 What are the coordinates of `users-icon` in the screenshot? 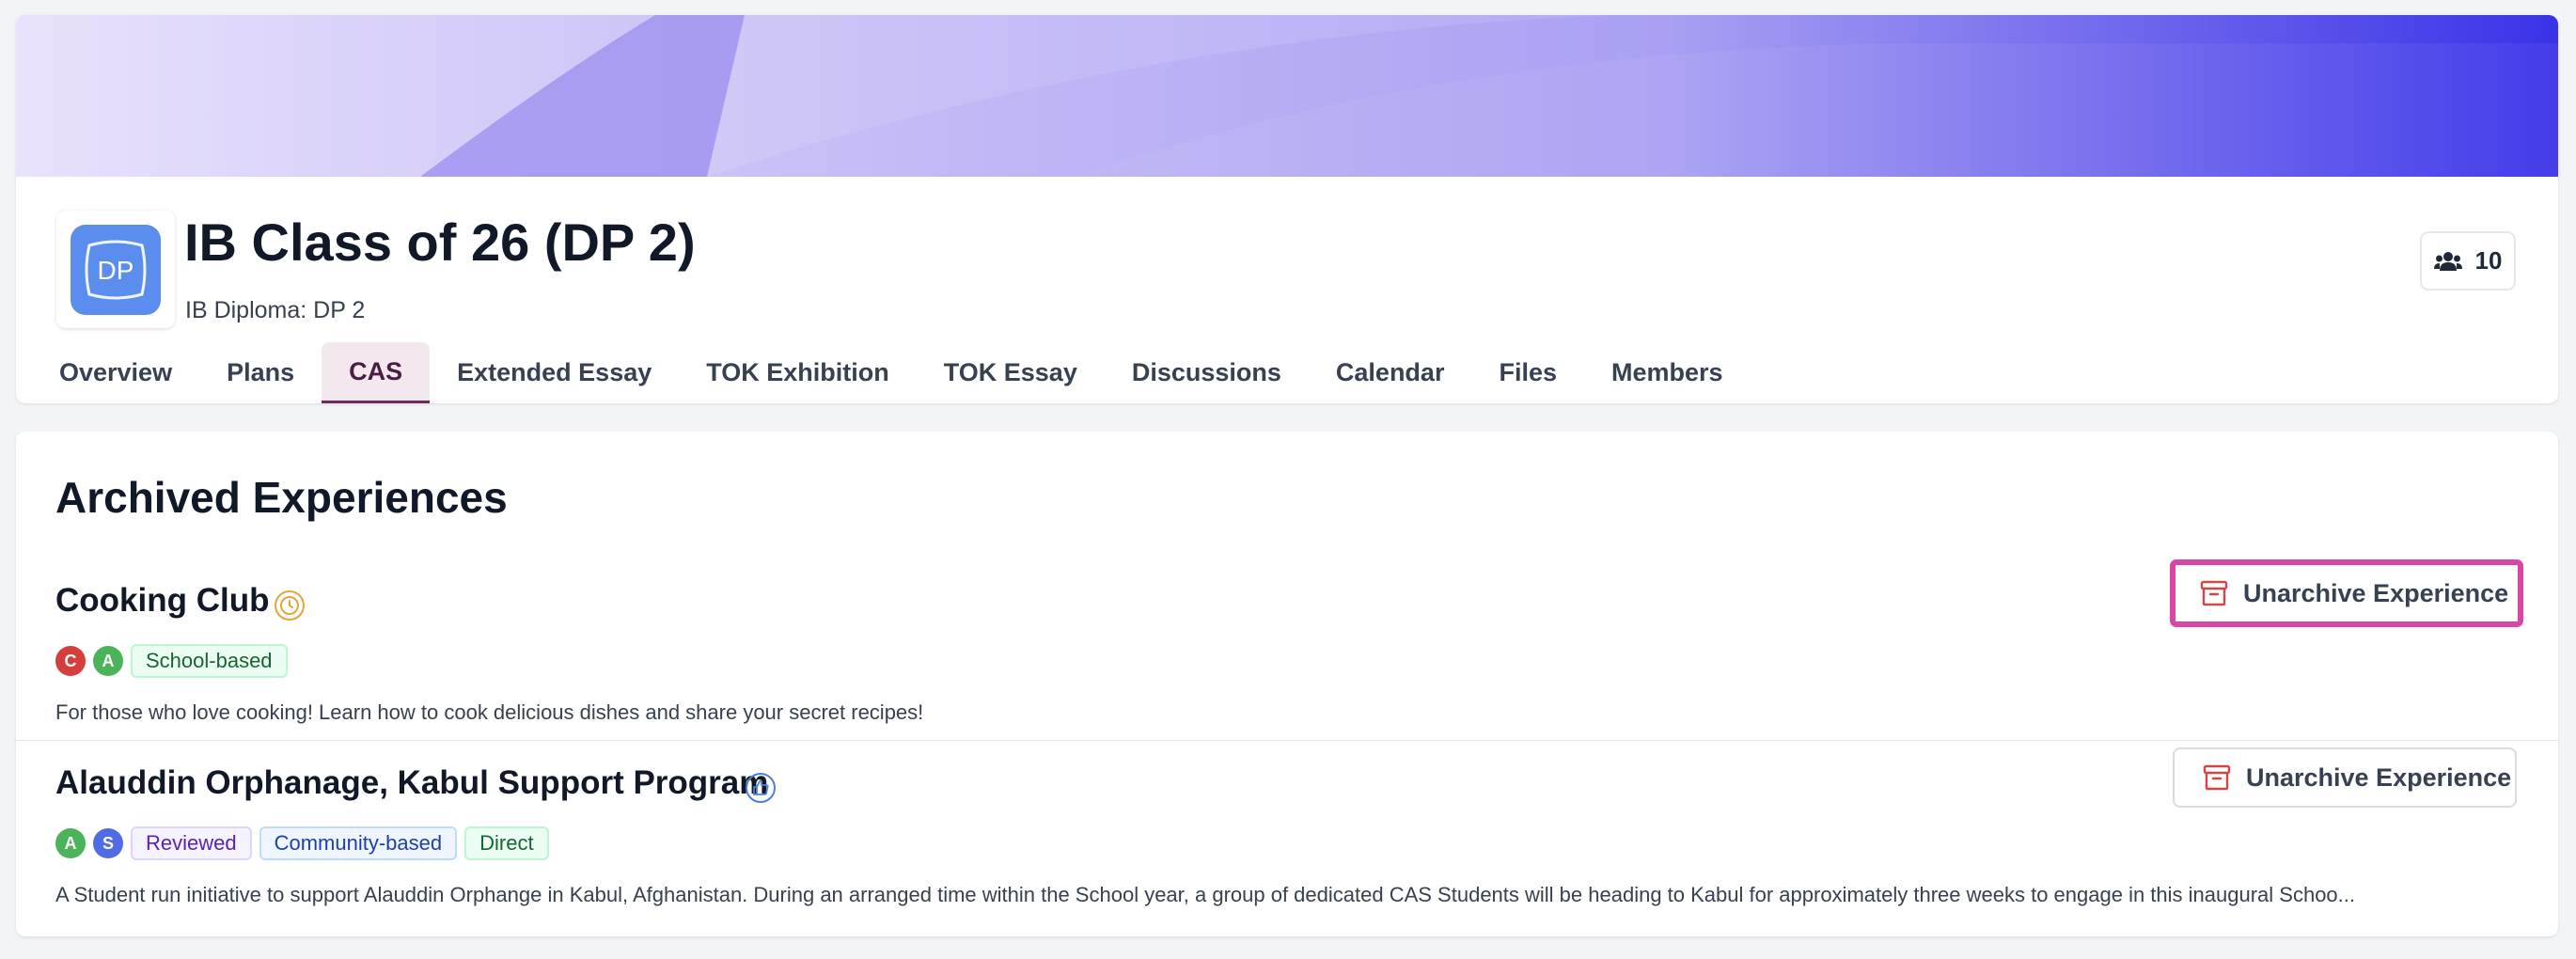 It's located at (2447, 261).